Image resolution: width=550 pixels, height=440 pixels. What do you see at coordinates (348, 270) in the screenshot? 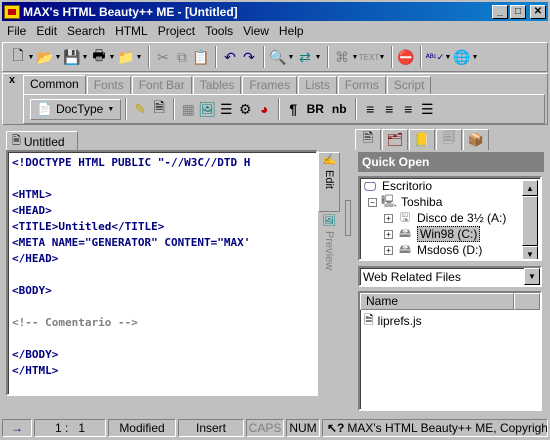
I see `panel-splitter` at bounding box center [348, 270].